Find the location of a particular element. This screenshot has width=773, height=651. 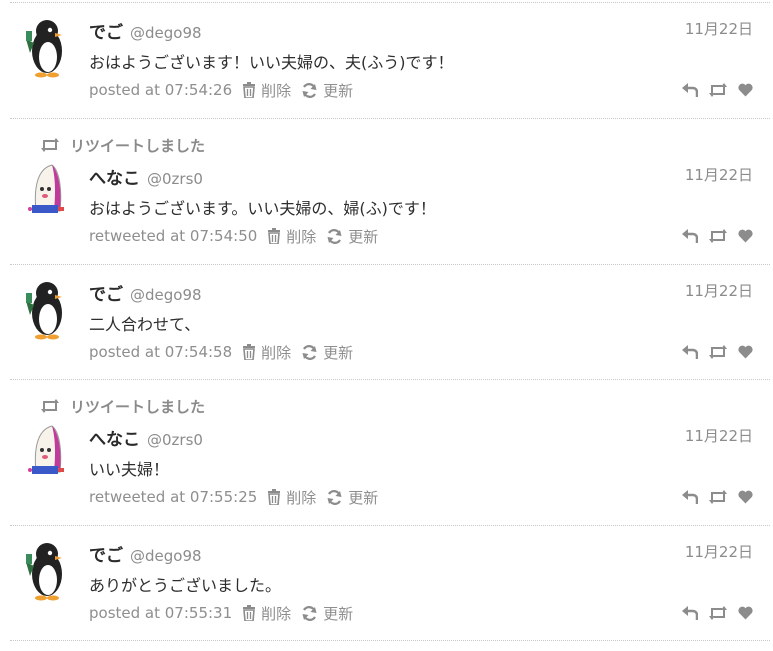

retweet-banner: リツイートしました is located at coordinates (122, 145).